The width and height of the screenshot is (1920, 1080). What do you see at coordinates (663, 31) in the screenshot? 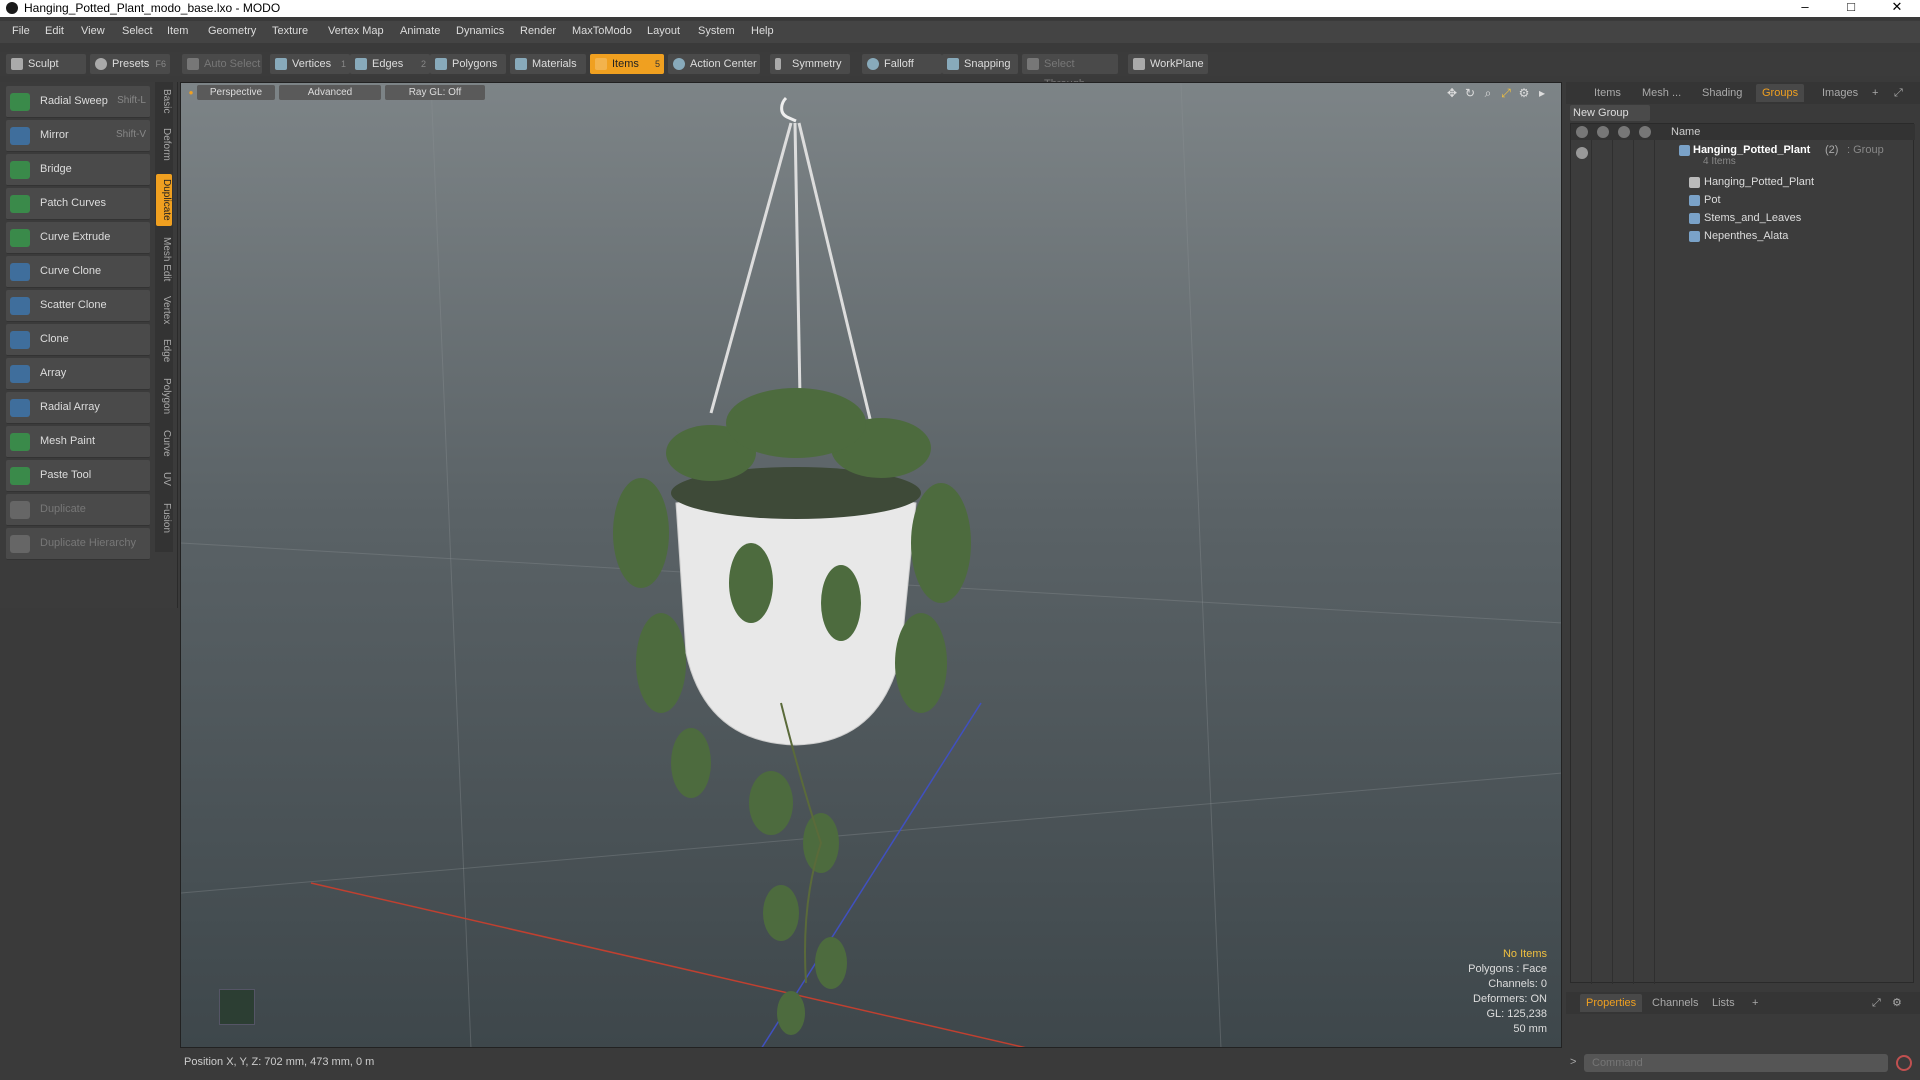
I see `menu-layout: Layout` at bounding box center [663, 31].